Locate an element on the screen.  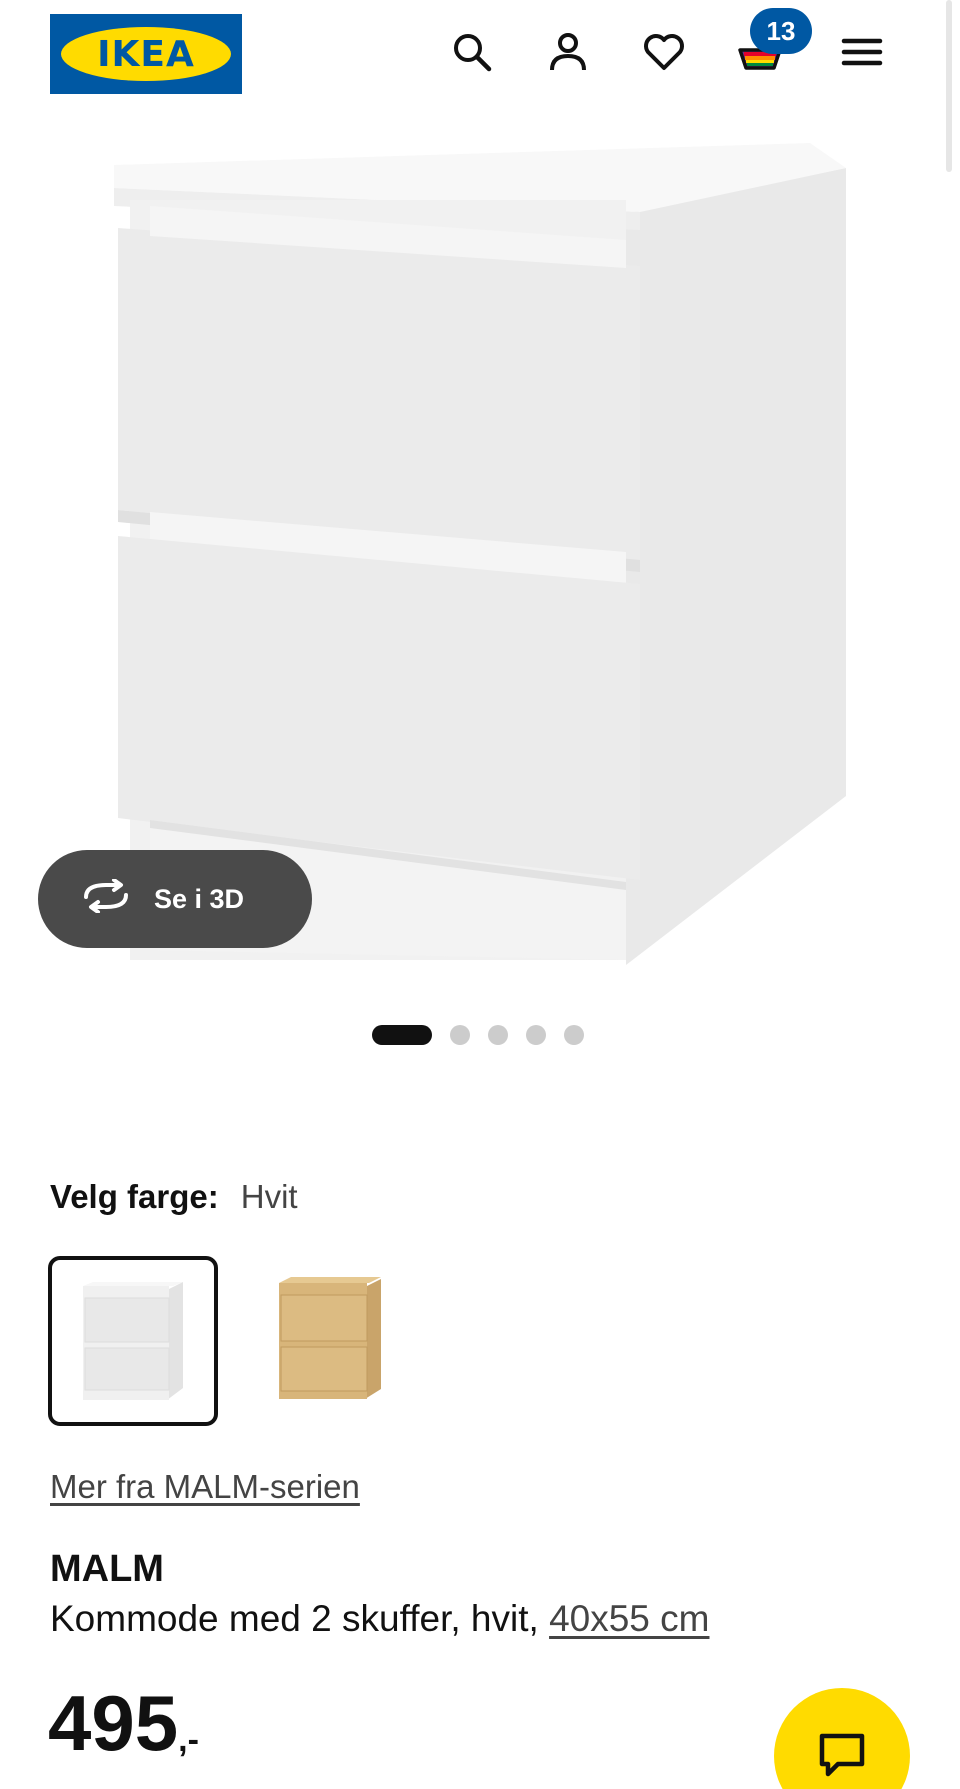
see-in-3d-label: Se i 3D is located at coordinates (199, 898).